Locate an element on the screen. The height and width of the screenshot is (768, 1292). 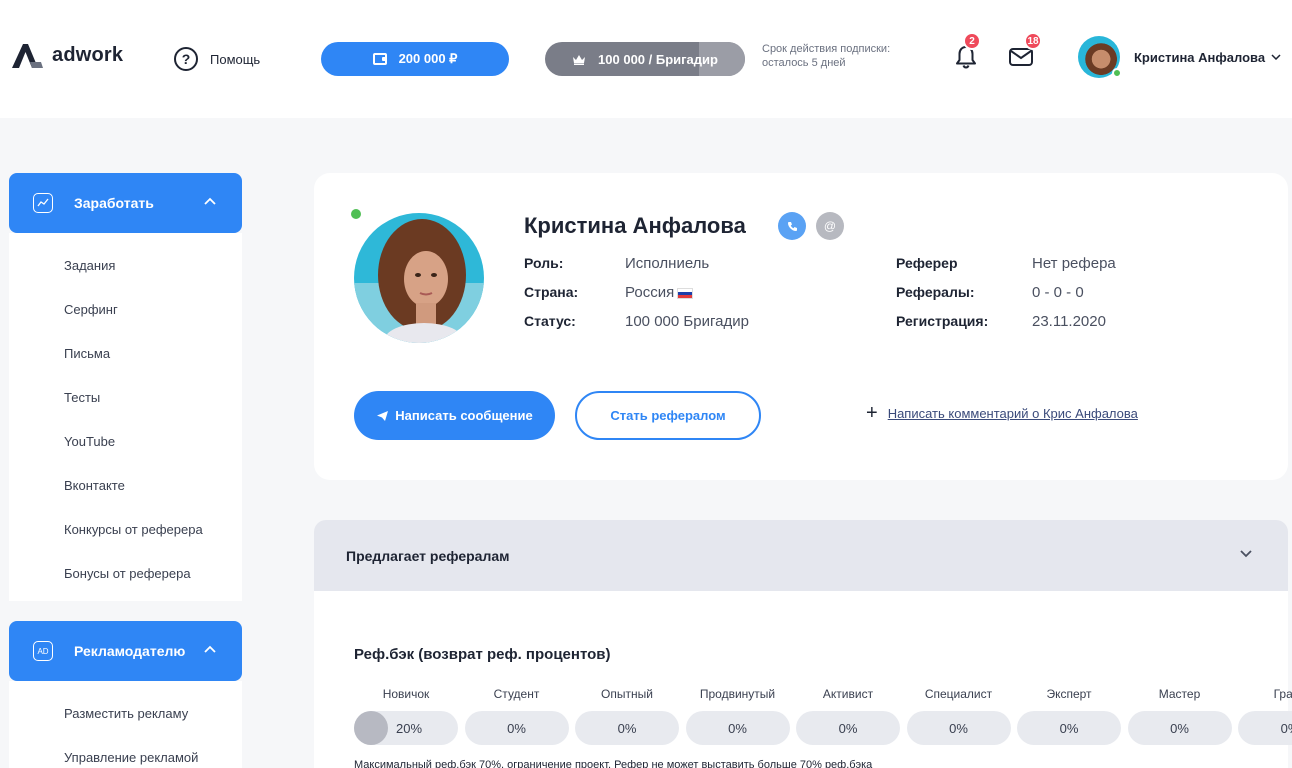
write-comment-link: + Написать комментарий о Крис Анфалова is located at coordinates (1002, 413).